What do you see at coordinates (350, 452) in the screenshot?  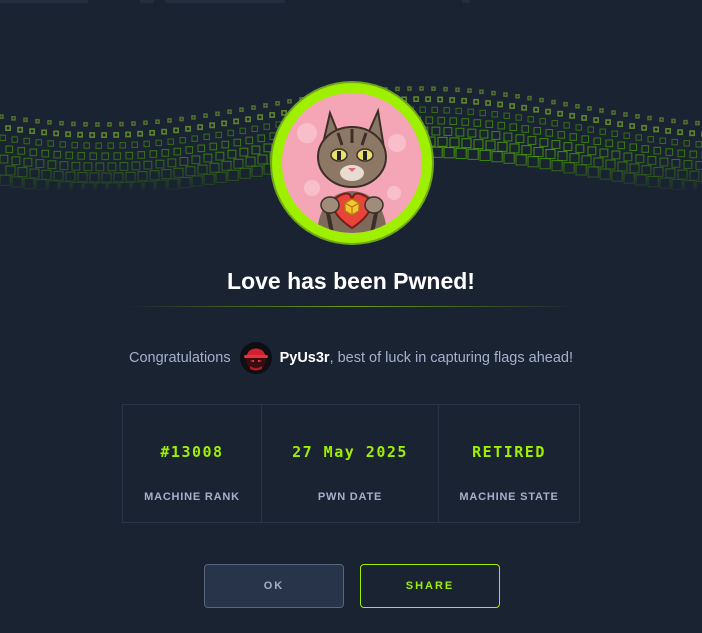 I see `pwn-date-value: 27 May 2025` at bounding box center [350, 452].